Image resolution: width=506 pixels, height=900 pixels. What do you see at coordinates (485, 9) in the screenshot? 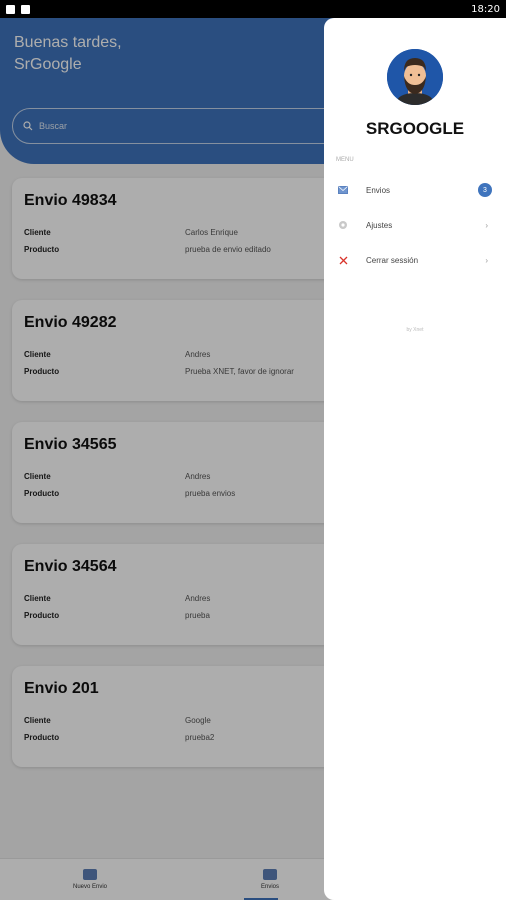
I see `status-time: 18:20` at bounding box center [485, 9].